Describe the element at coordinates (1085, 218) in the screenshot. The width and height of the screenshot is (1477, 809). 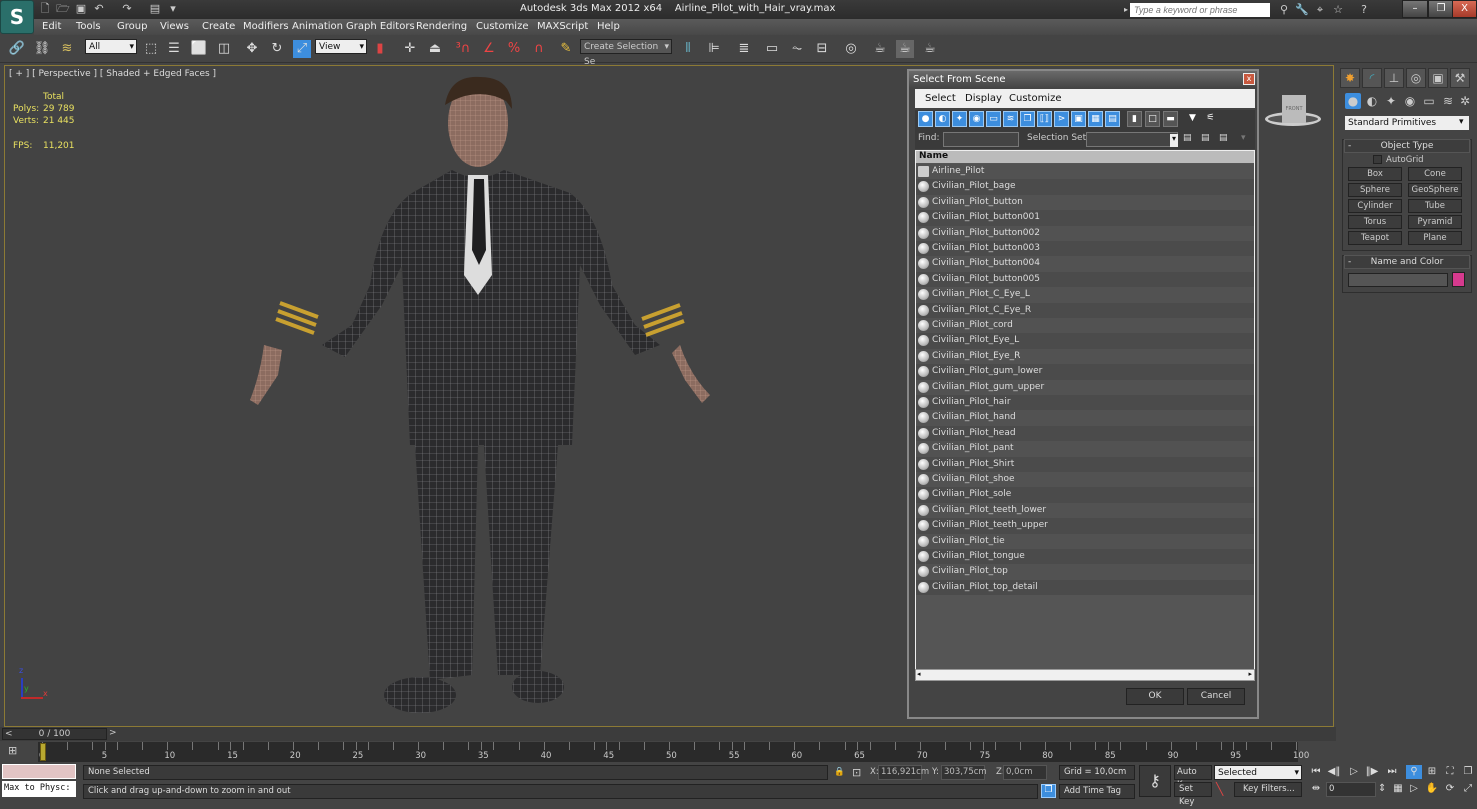
I see `scene-object-row: Civilian_Pilot_button001` at that location.